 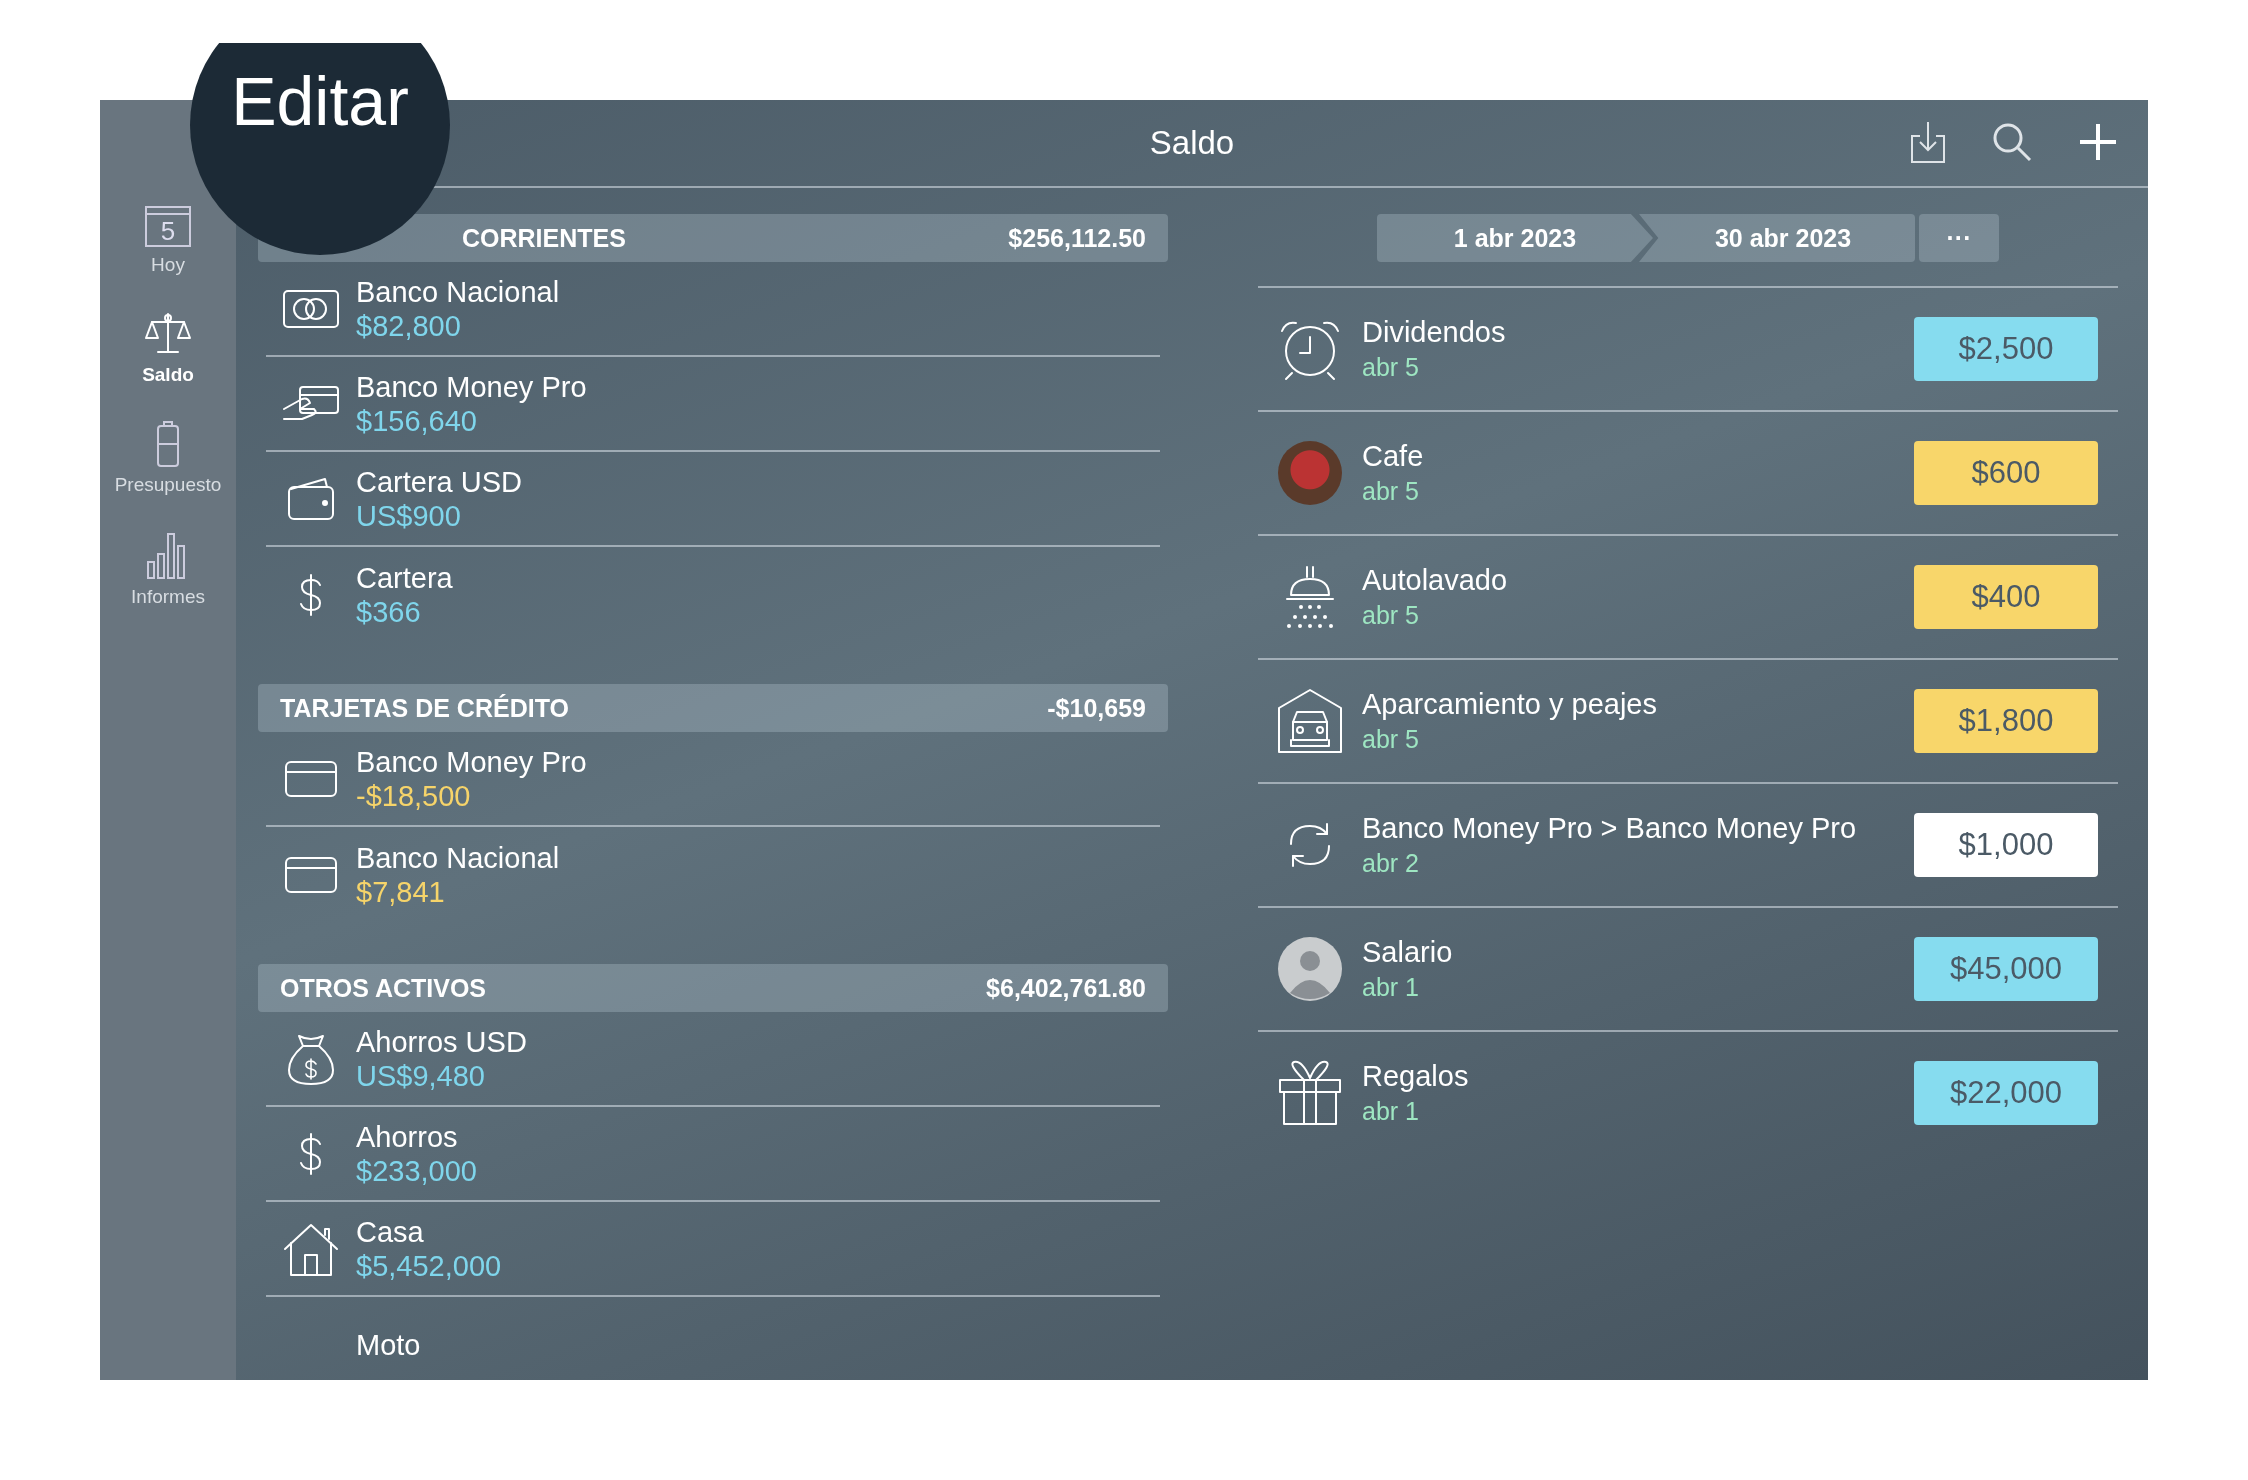 I want to click on account-balance: US$9,480, so click(x=420, y=1075).